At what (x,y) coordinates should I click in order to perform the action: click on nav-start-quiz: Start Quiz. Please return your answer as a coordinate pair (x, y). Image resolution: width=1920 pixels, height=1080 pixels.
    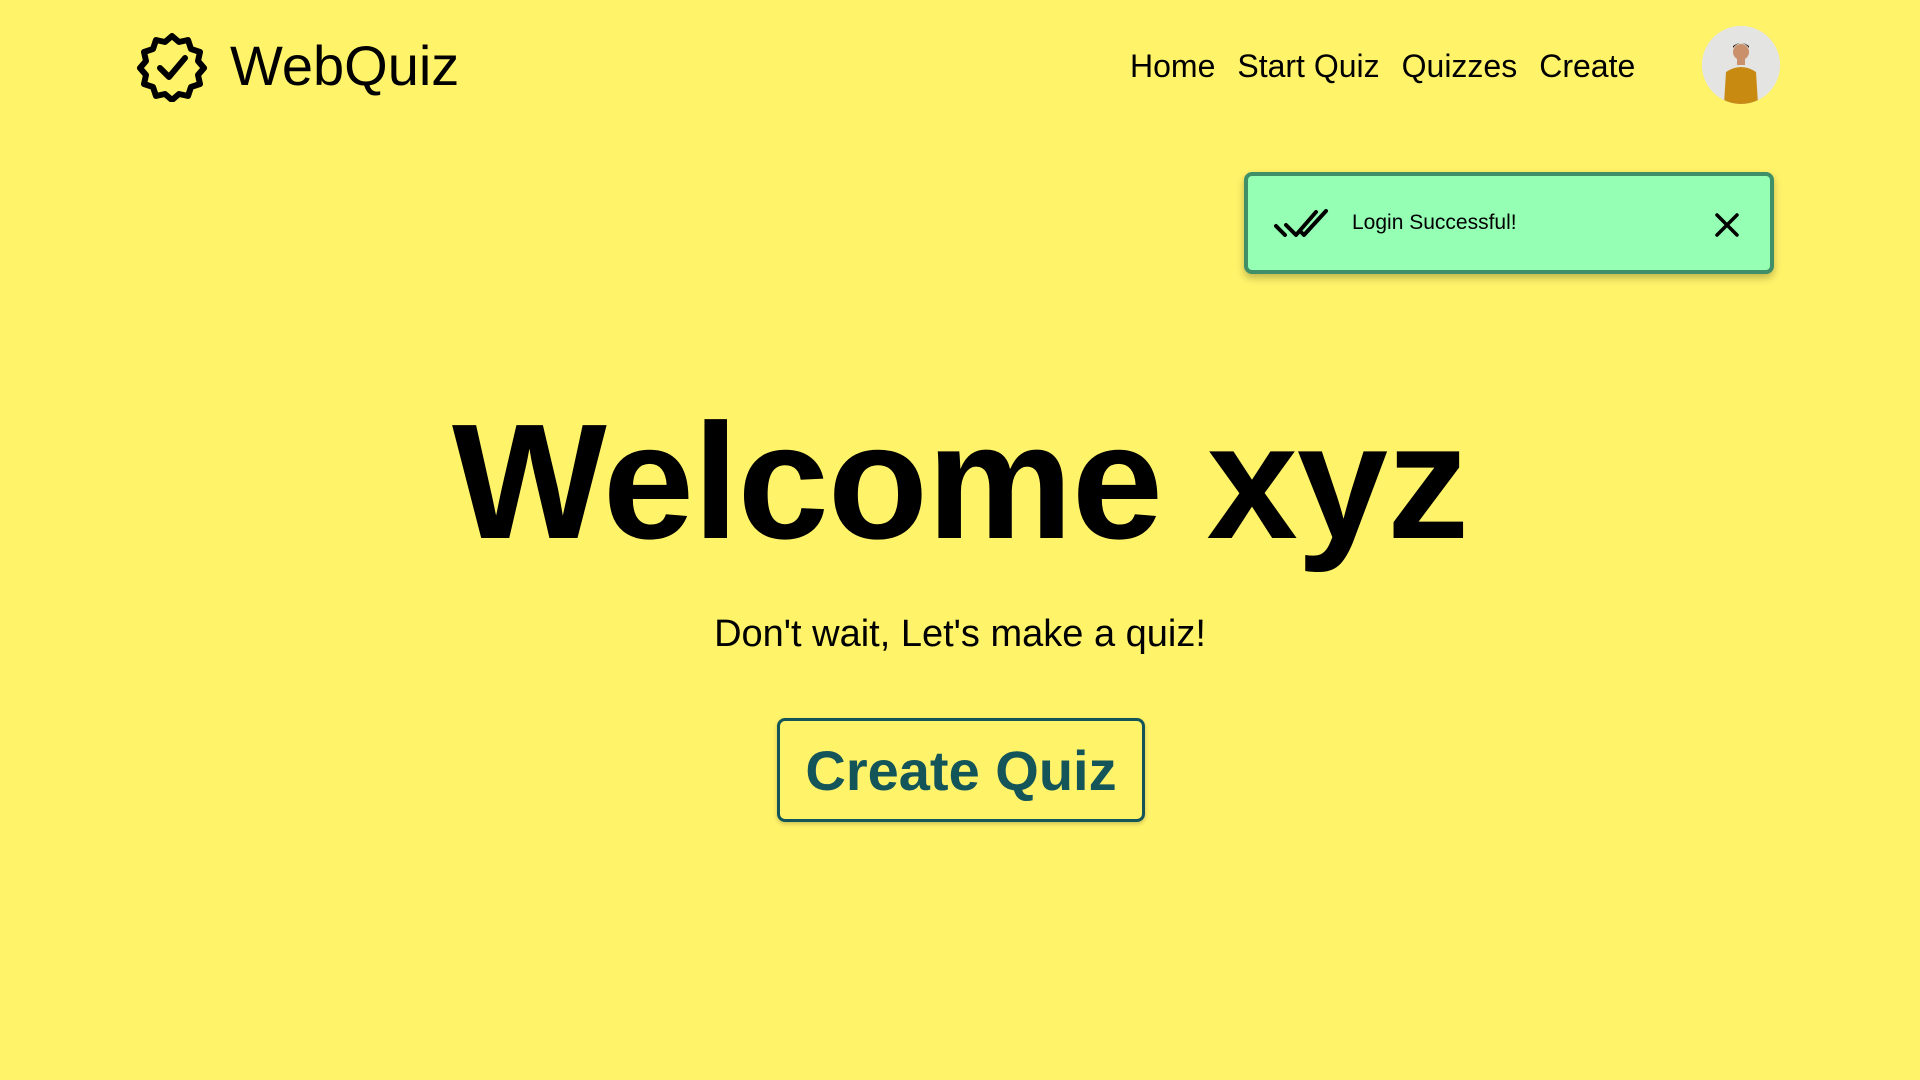
    Looking at the image, I should click on (1308, 66).